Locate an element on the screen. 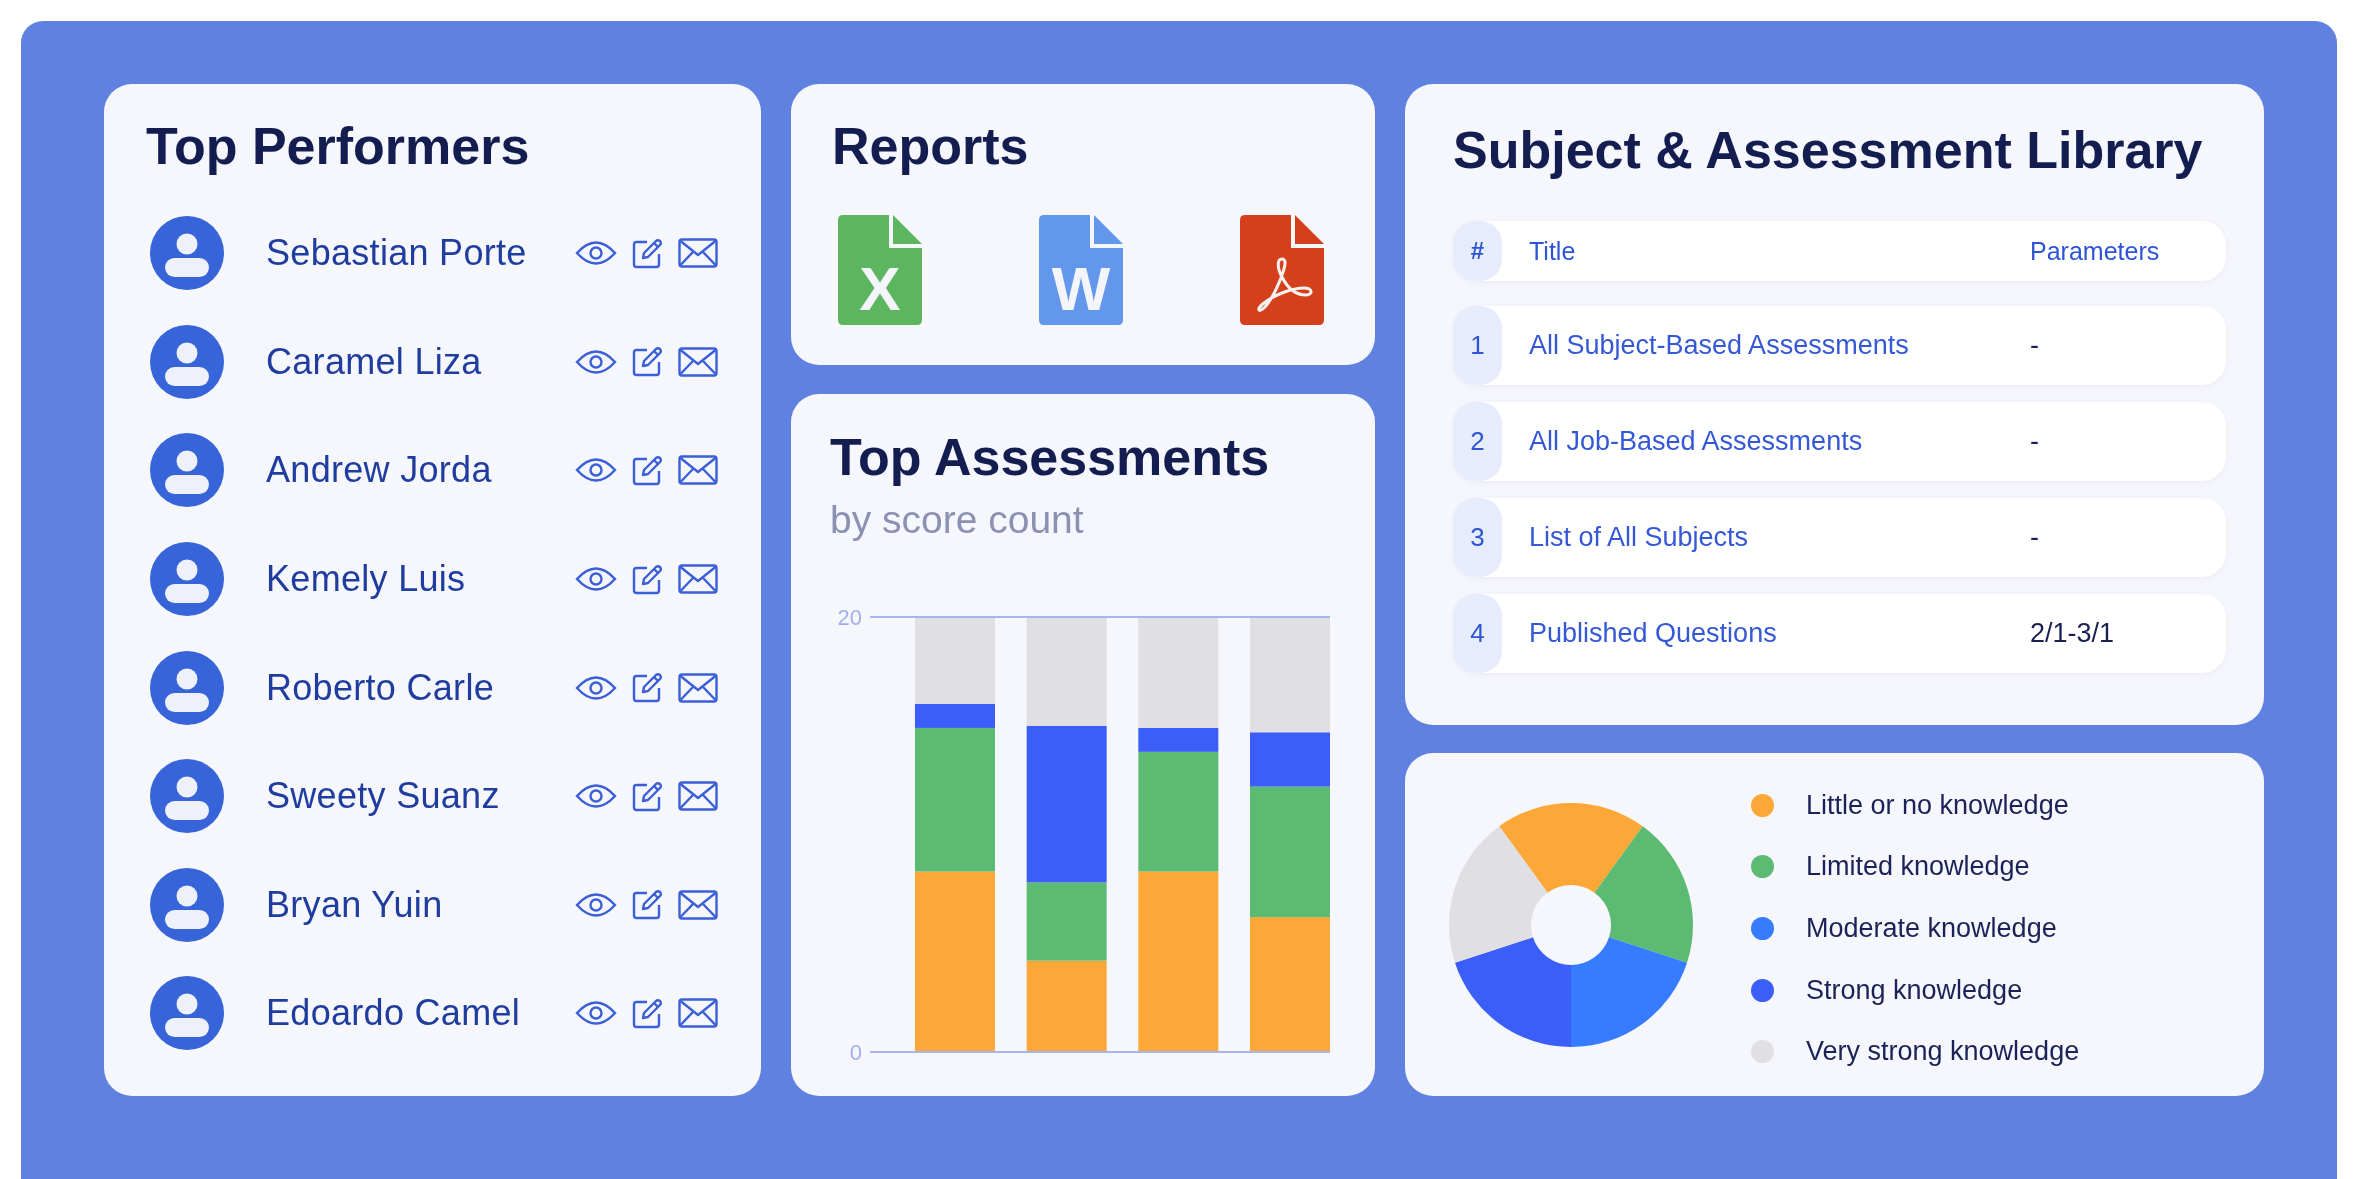 Image resolution: width=2358 pixels, height=1179 pixels. legend-label: Very strong knowledge is located at coordinates (1943, 1052).